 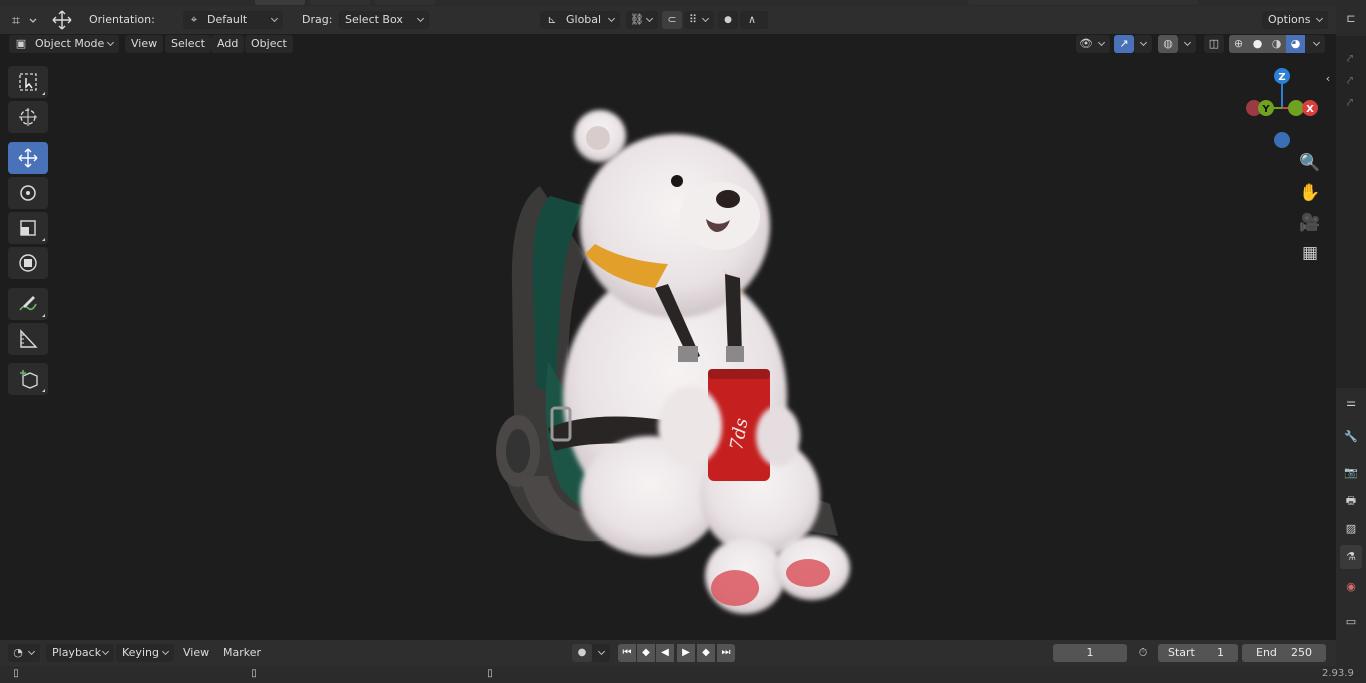 What do you see at coordinates (28, 158) in the screenshot?
I see `move-tool` at bounding box center [28, 158].